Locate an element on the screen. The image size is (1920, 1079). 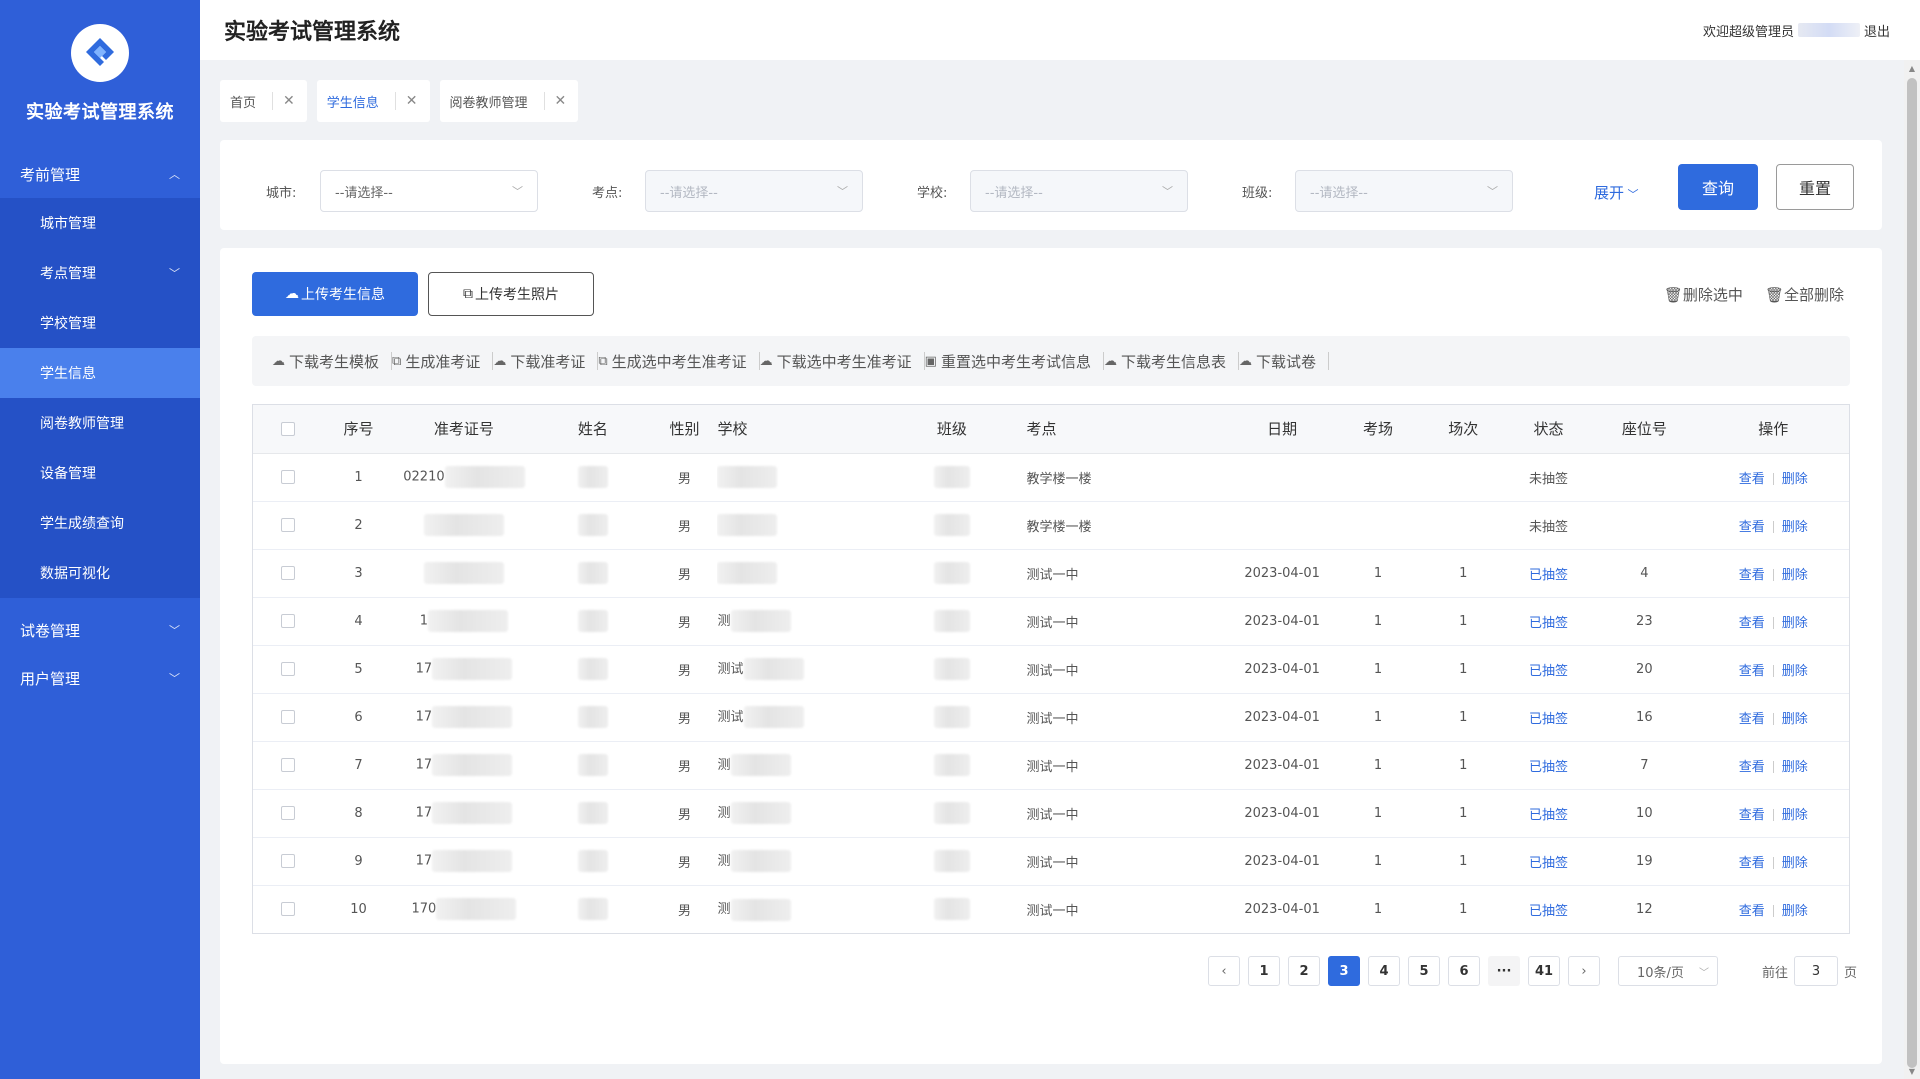
school-label: 学校: is located at coordinates (932, 193).